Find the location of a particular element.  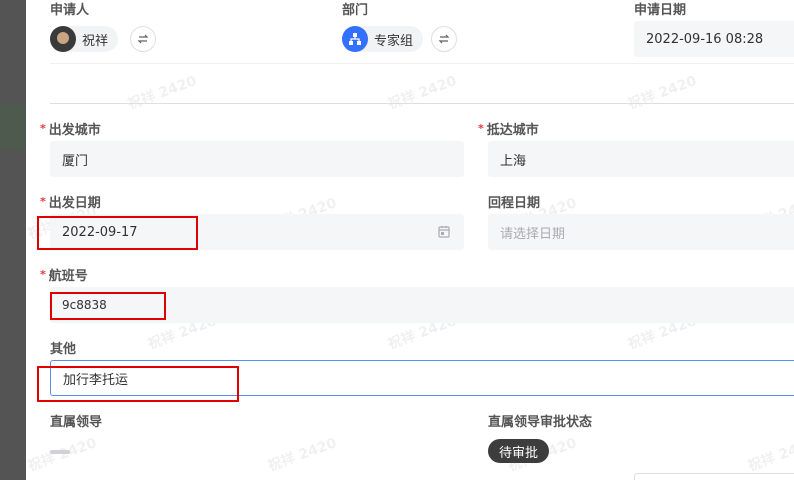

depart-city-label: * 出发城市 is located at coordinates (70, 130).